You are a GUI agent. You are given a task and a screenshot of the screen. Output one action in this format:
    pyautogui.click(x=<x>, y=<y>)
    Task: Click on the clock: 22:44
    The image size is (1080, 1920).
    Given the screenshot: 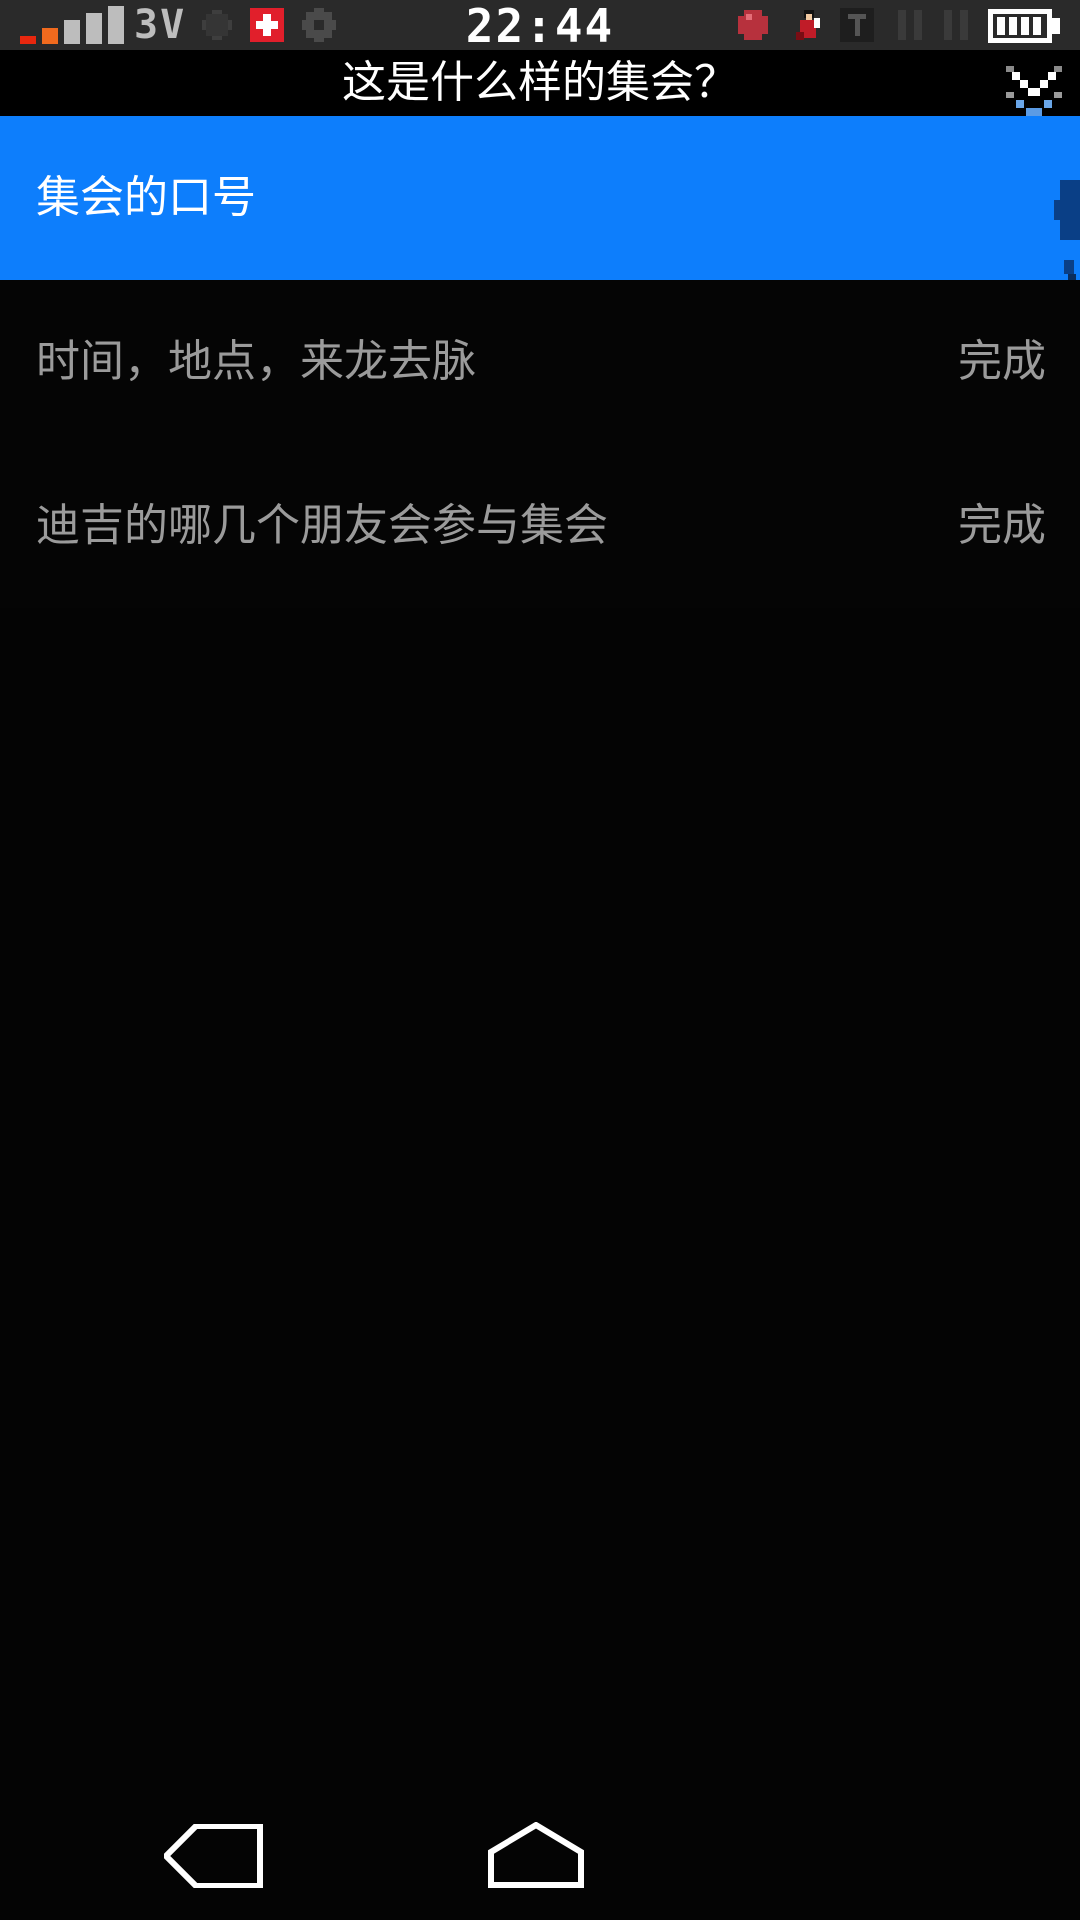 What is the action you would take?
    pyautogui.click(x=540, y=26)
    